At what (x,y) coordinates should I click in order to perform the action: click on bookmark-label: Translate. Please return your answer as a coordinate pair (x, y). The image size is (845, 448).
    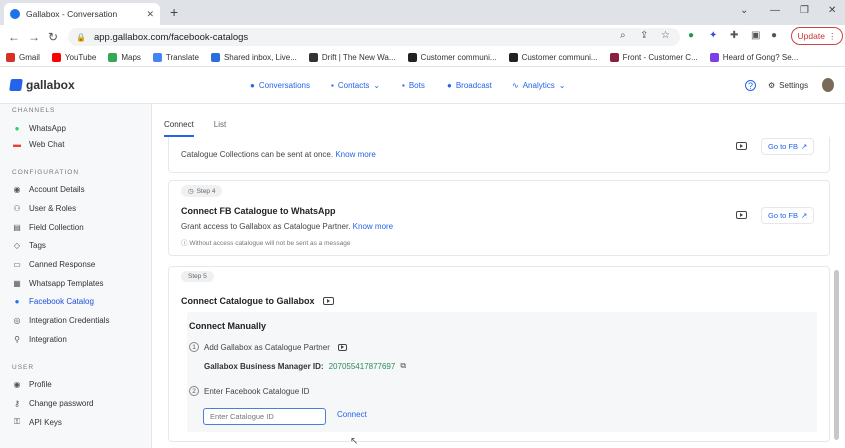
    Looking at the image, I should click on (182, 57).